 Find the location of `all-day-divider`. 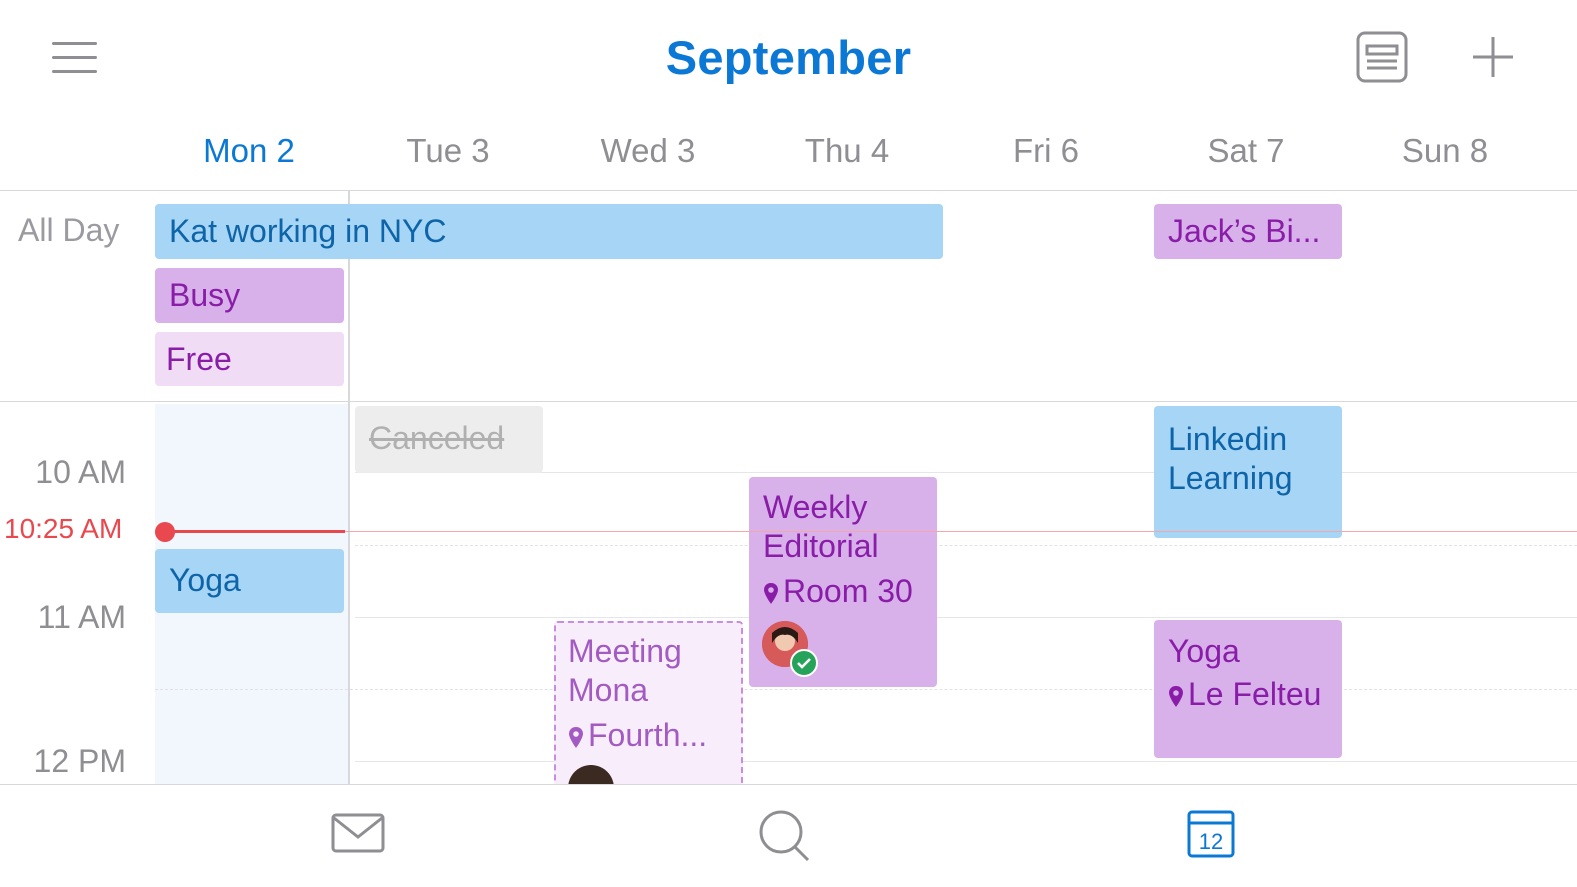

all-day-divider is located at coordinates (788, 401).